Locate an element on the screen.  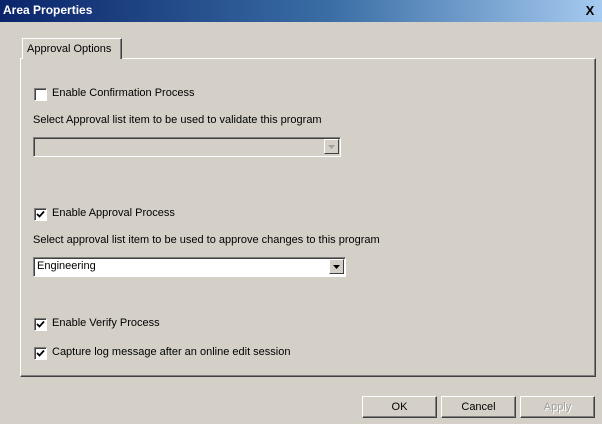
title-bar: Area Properties X is located at coordinates (301, 11).